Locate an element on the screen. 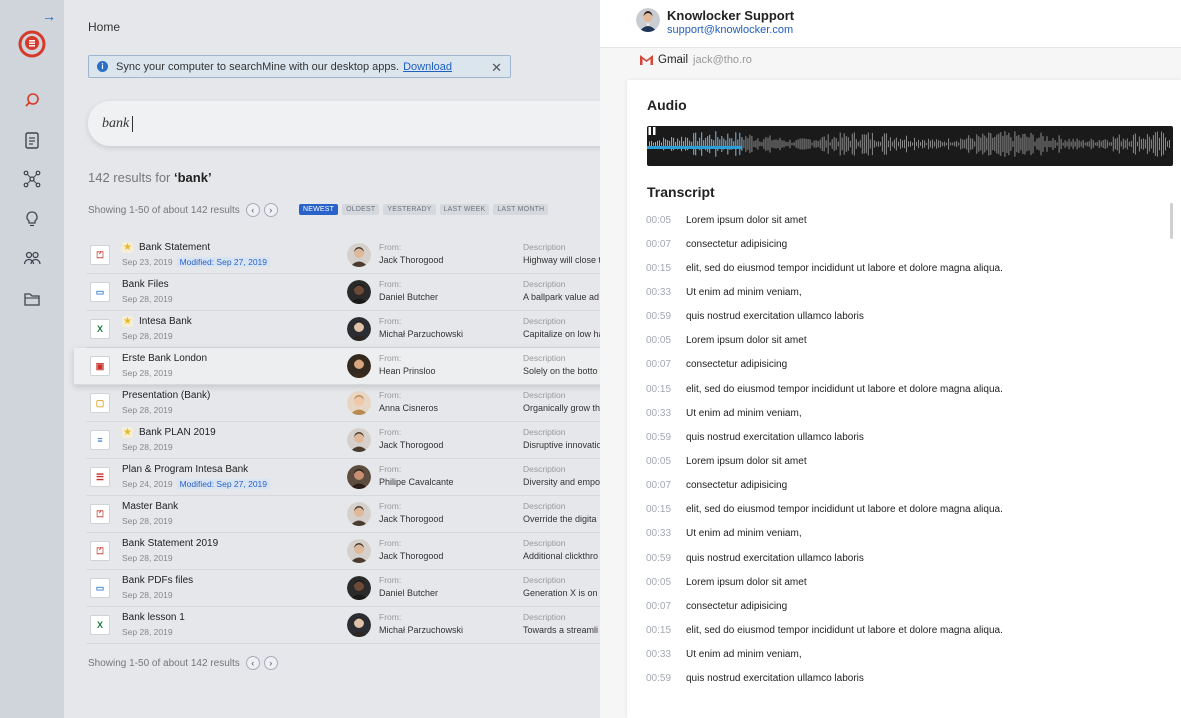 The height and width of the screenshot is (718, 1181). file-name-cell: Bank PDFs files is located at coordinates (157, 580).